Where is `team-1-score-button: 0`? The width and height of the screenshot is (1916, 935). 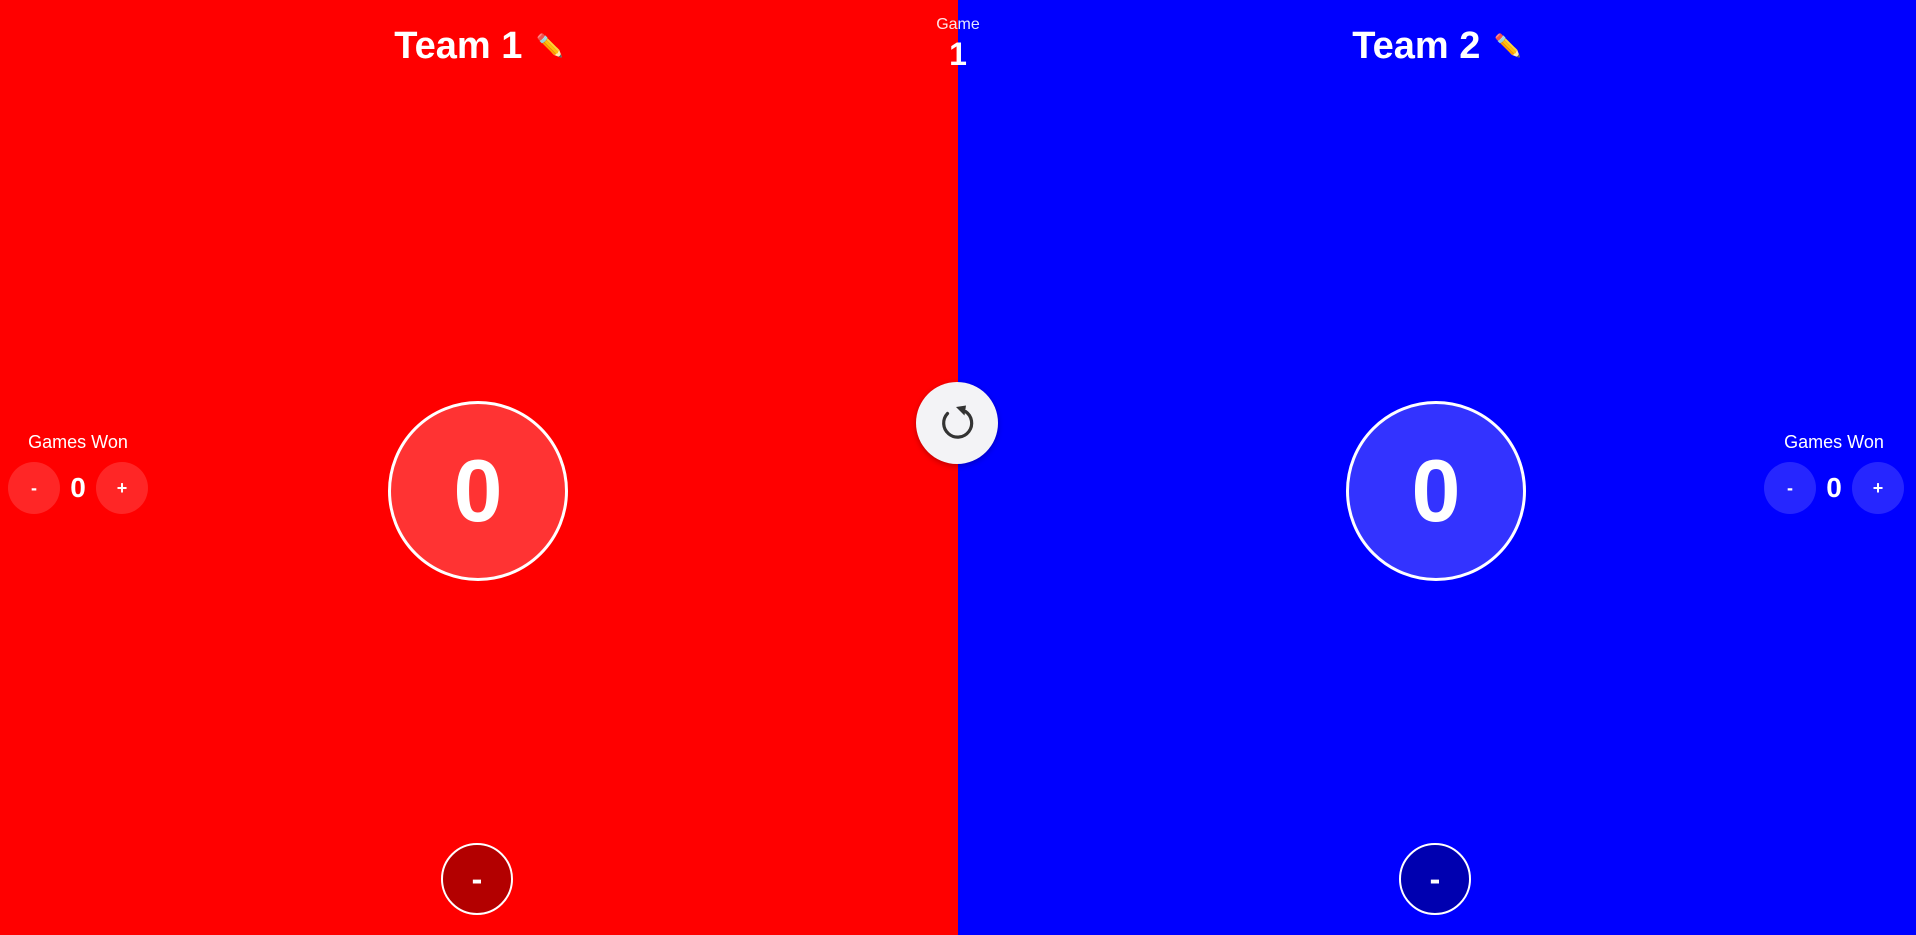
team-1-score-button: 0 is located at coordinates (478, 491).